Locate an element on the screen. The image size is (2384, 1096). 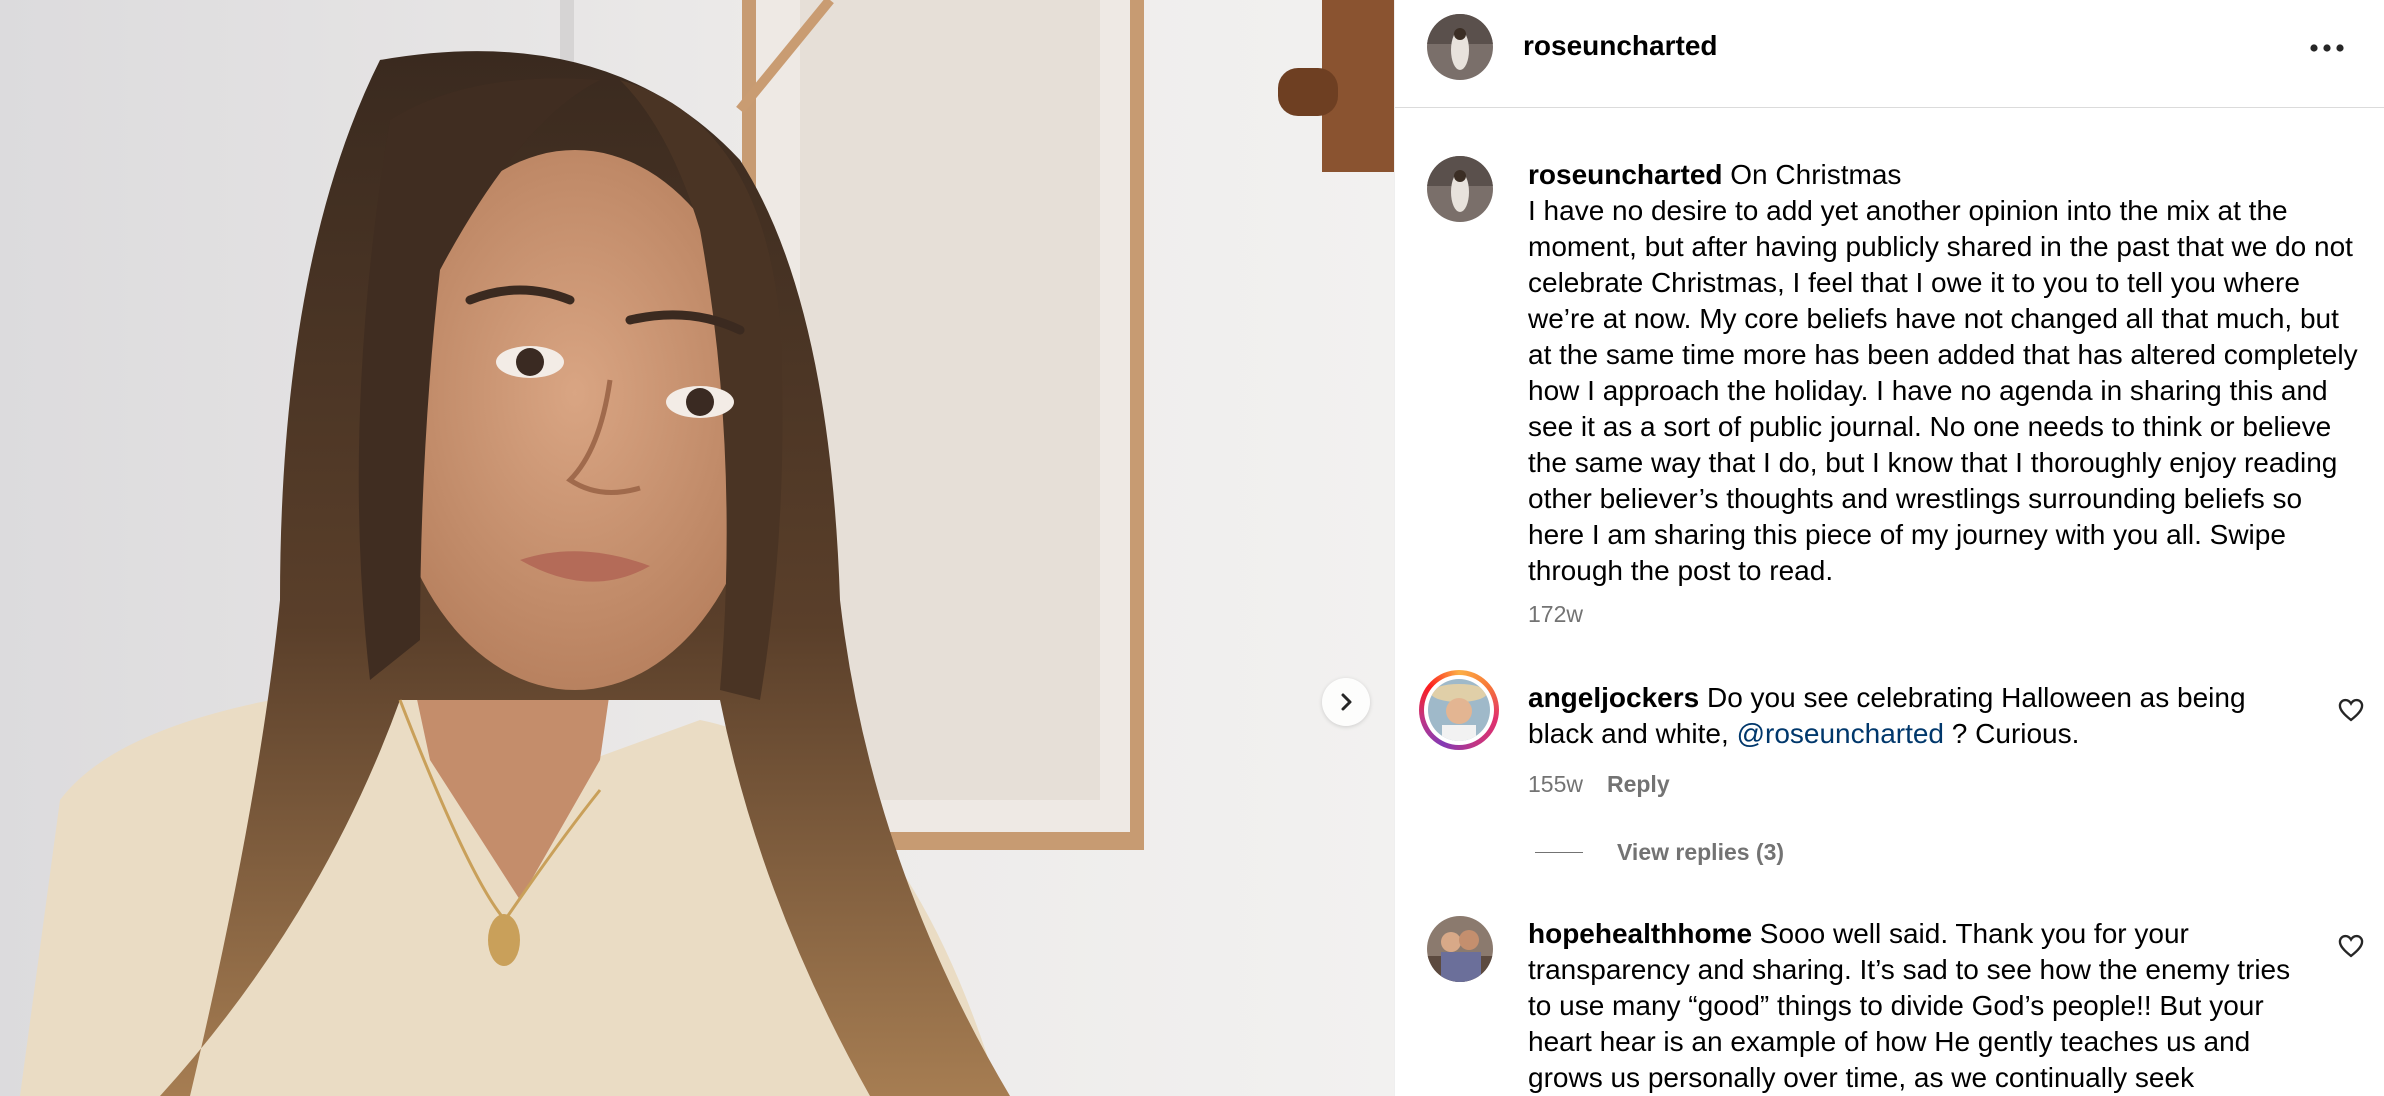
mention-link: @roseuncharted is located at coordinates (1840, 733).